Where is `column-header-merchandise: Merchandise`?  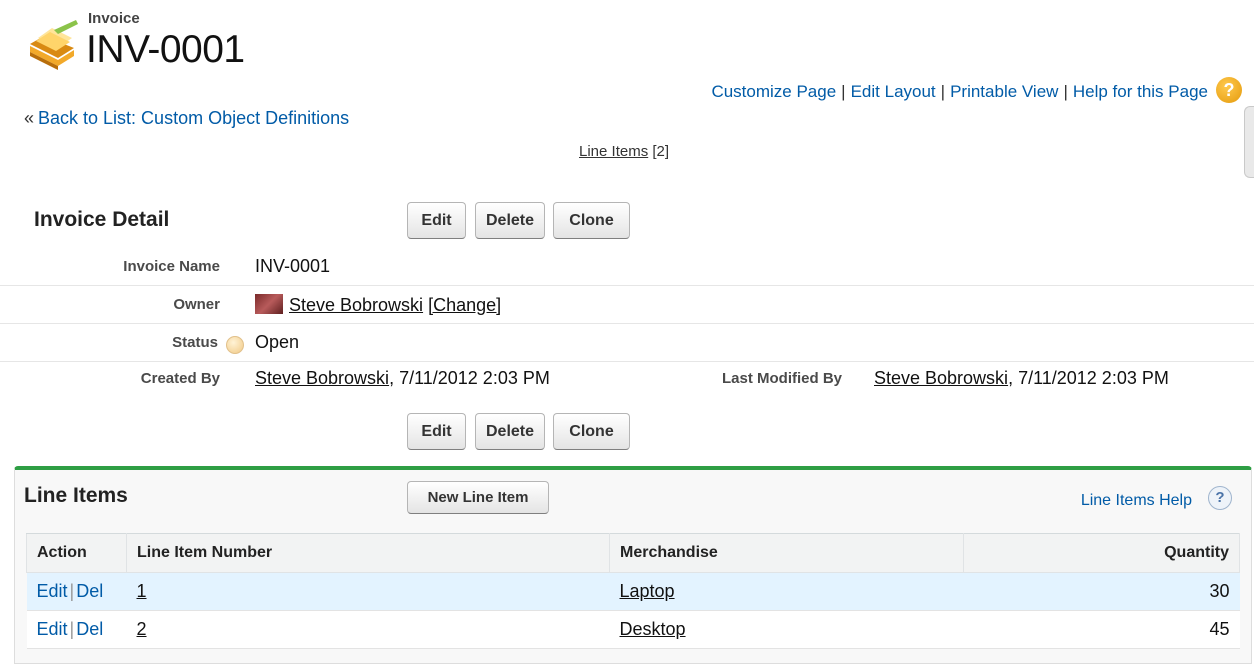 column-header-merchandise: Merchandise is located at coordinates (786, 553).